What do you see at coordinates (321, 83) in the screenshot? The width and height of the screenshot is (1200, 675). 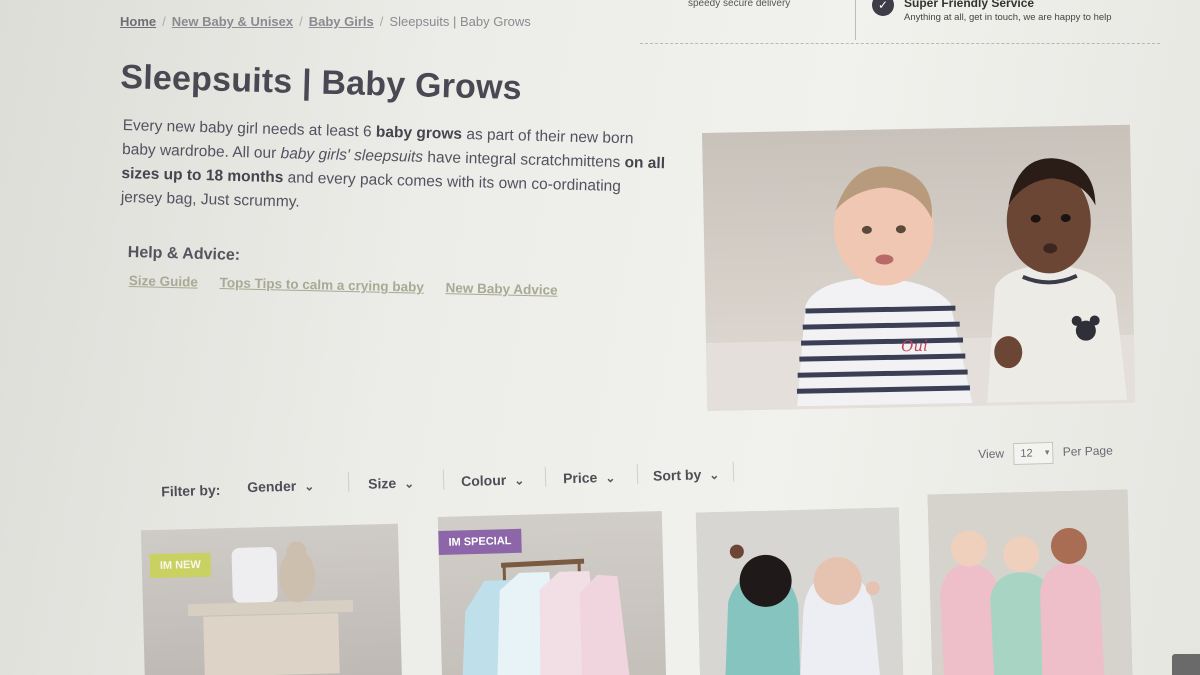 I see `page-title: Sleepsuits | Baby Grows` at bounding box center [321, 83].